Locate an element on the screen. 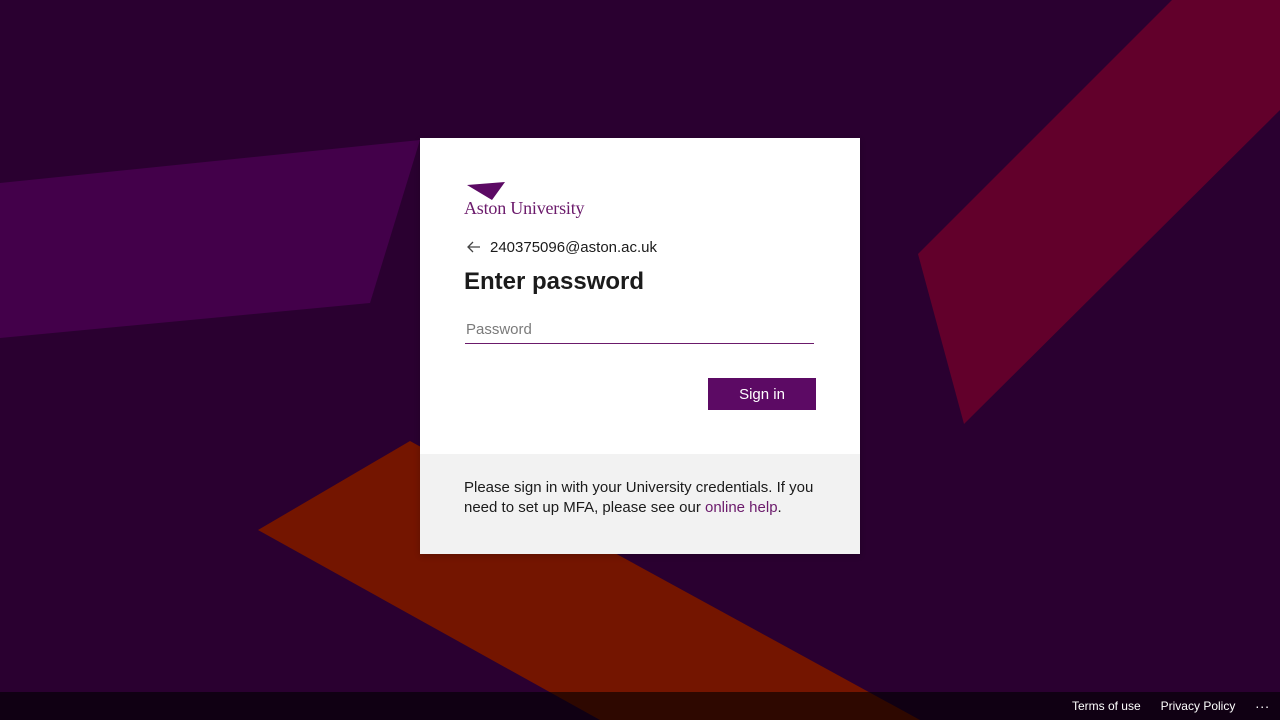  aston-university-logo: Aston University is located at coordinates (526, 200).